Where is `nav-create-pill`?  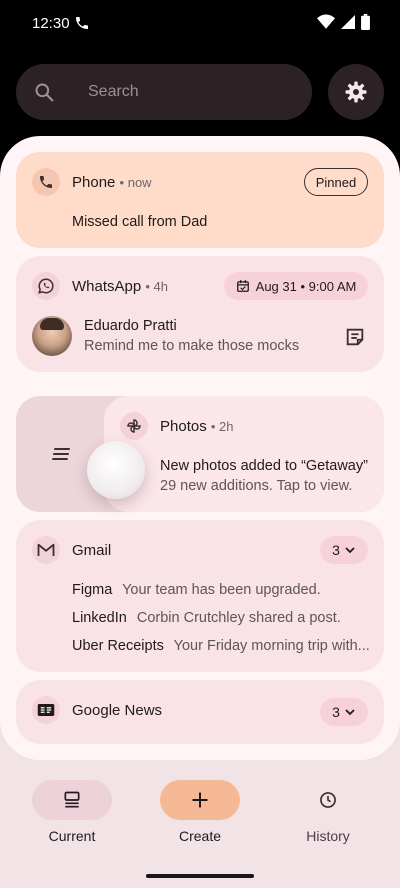 nav-create-pill is located at coordinates (200, 800).